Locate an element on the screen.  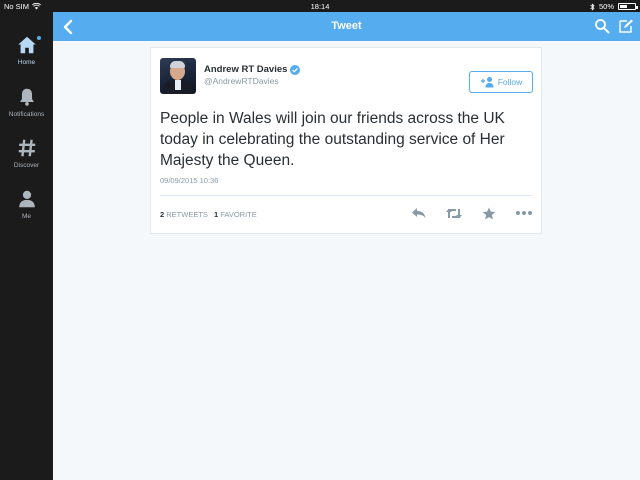
header-bar: Tweet is located at coordinates (346, 26).